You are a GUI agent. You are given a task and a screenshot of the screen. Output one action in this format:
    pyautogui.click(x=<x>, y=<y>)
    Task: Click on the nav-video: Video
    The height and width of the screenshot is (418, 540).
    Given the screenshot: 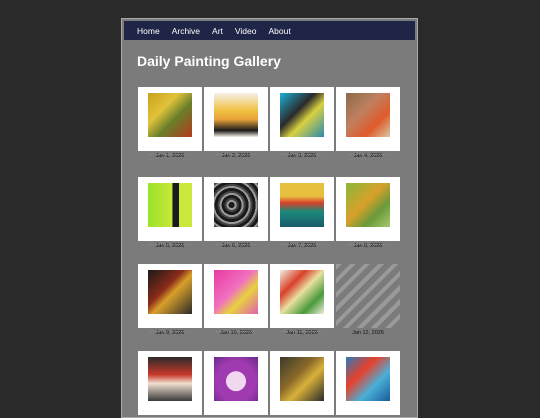 What is the action you would take?
    pyautogui.click(x=246, y=31)
    